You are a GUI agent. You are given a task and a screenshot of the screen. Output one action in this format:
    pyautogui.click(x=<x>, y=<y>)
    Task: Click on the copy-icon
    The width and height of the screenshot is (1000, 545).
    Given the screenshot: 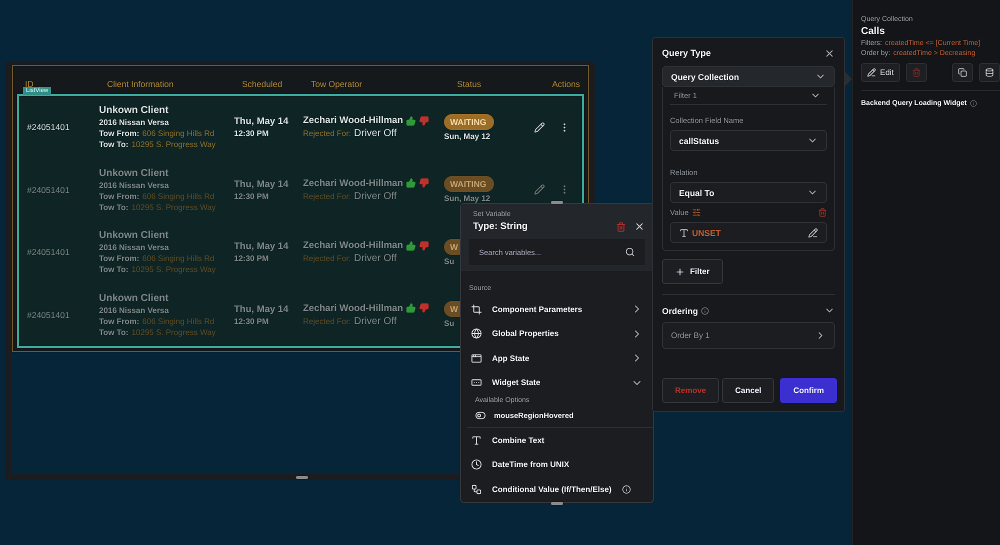 What is the action you would take?
    pyautogui.click(x=962, y=72)
    